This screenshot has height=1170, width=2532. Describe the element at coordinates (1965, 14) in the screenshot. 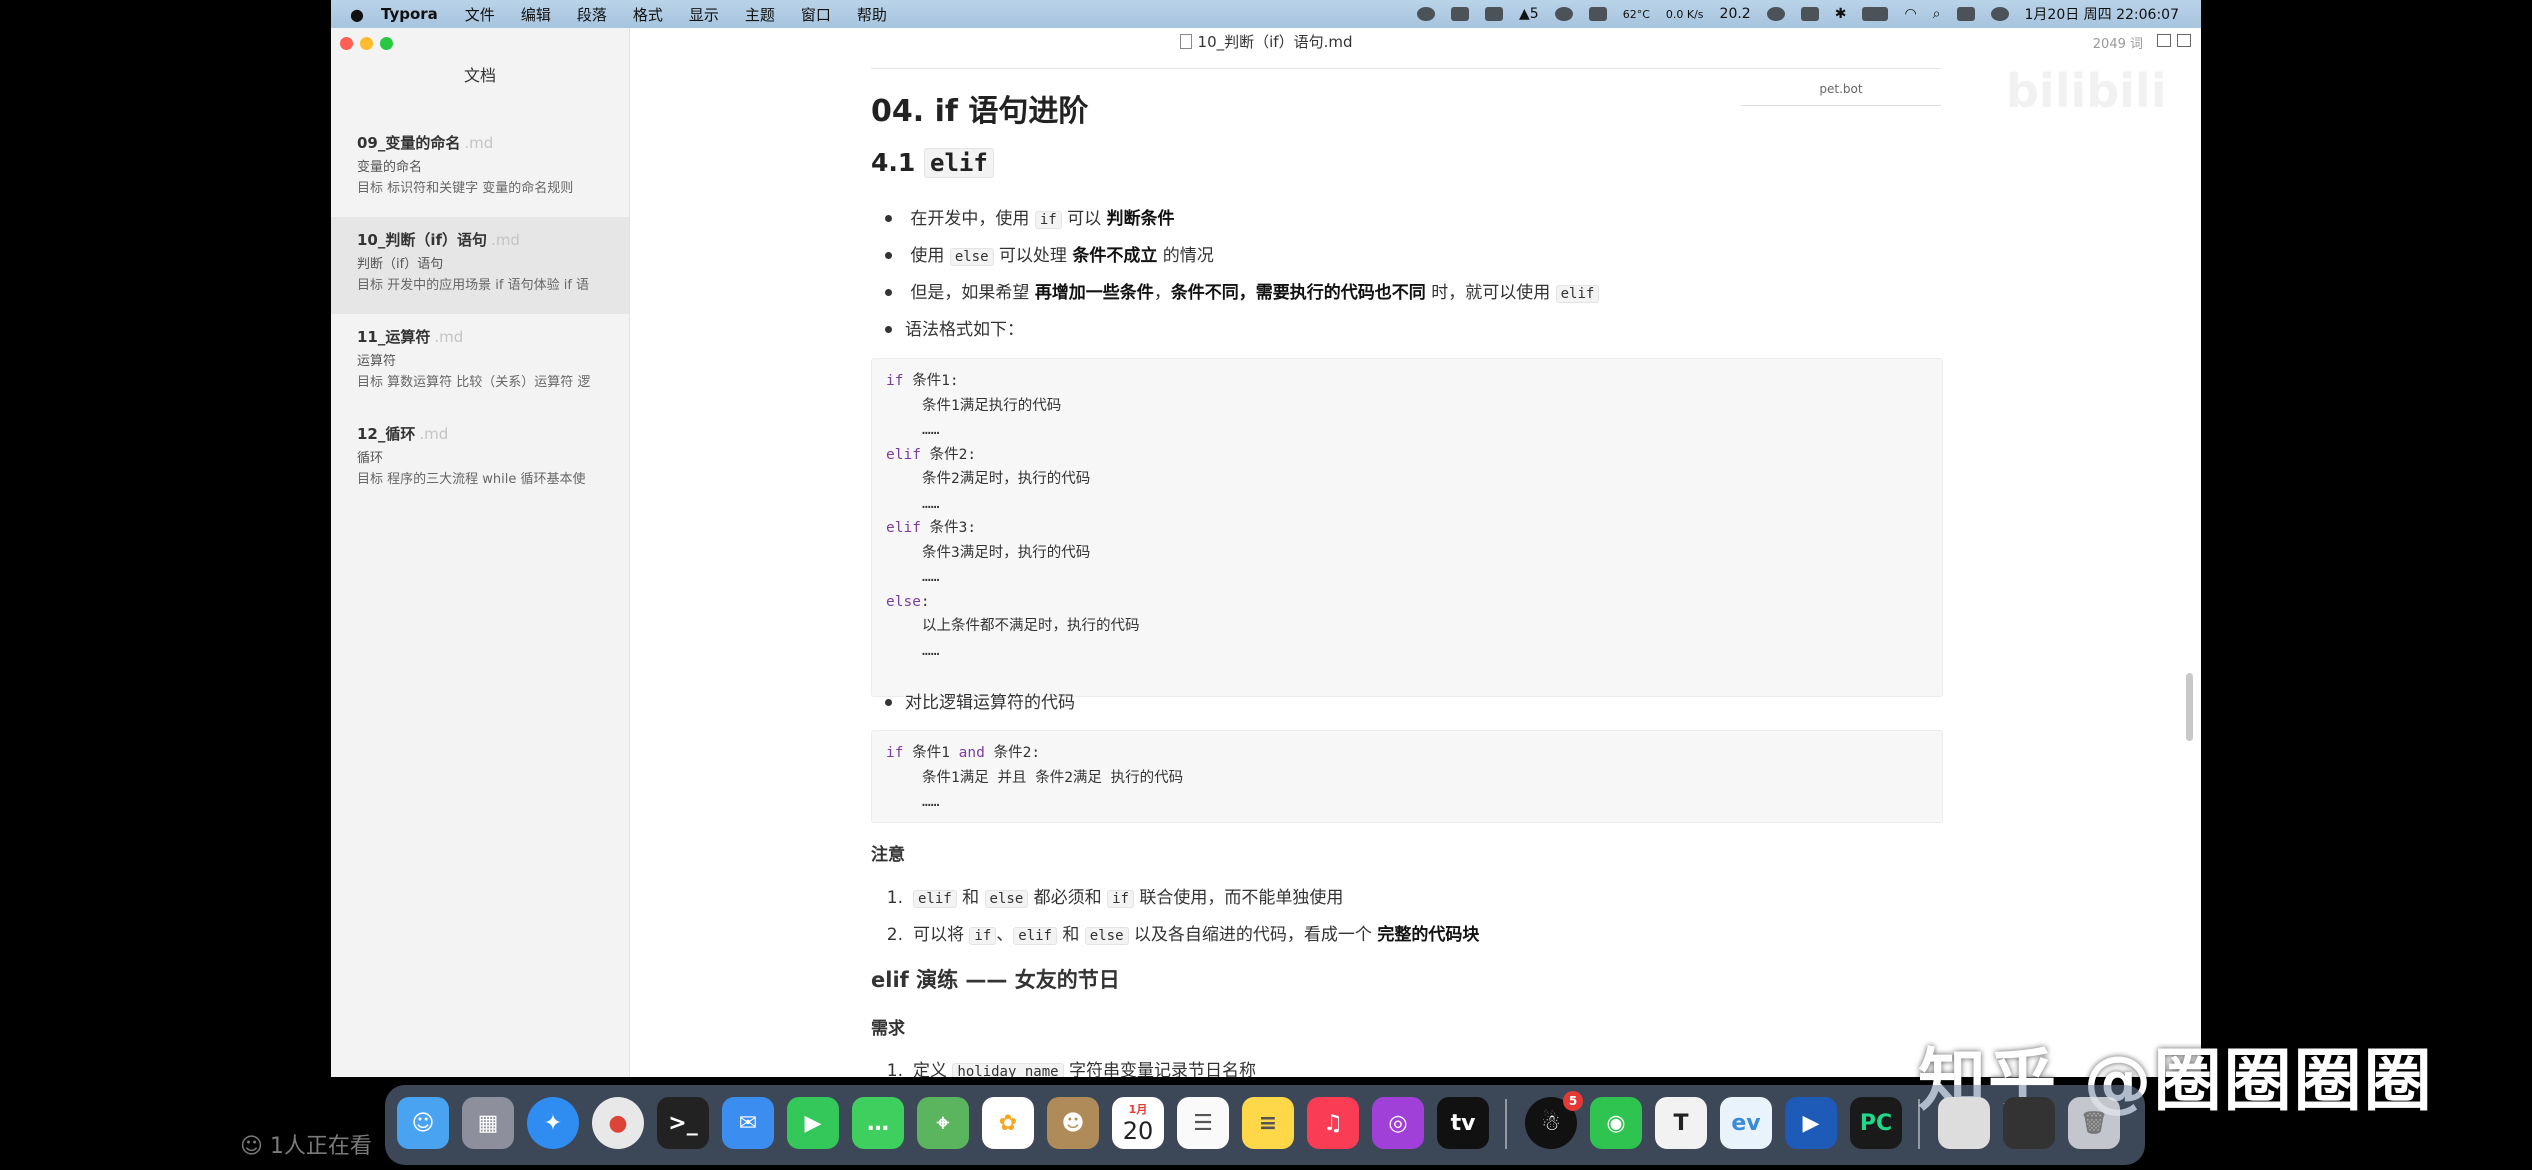

I see `control-center-icon` at that location.